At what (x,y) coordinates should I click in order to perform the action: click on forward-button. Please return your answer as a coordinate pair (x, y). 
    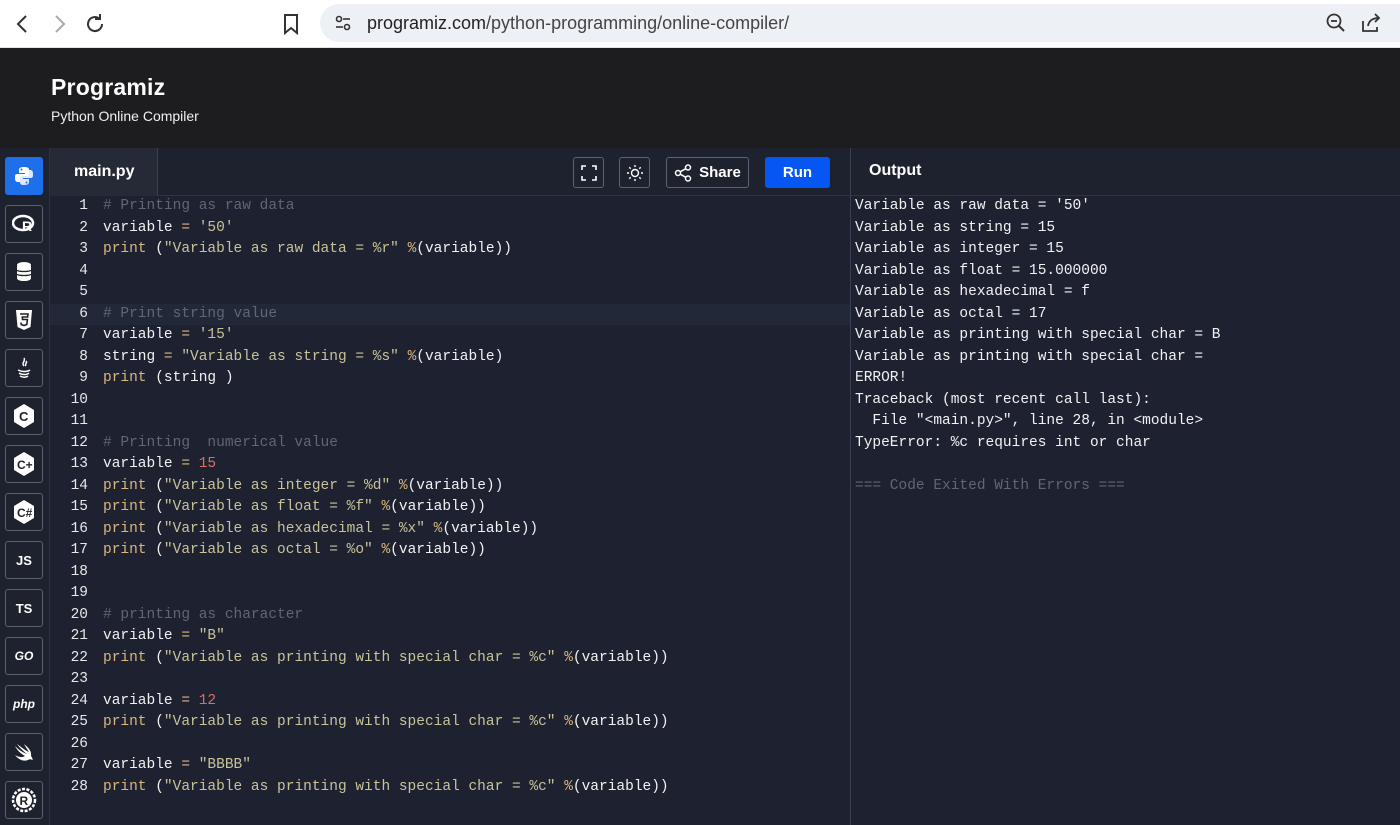
    Looking at the image, I should click on (59, 24).